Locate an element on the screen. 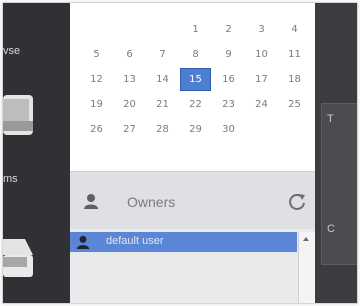 The width and height of the screenshot is (360, 306). calendar-day: 23 is located at coordinates (228, 104).